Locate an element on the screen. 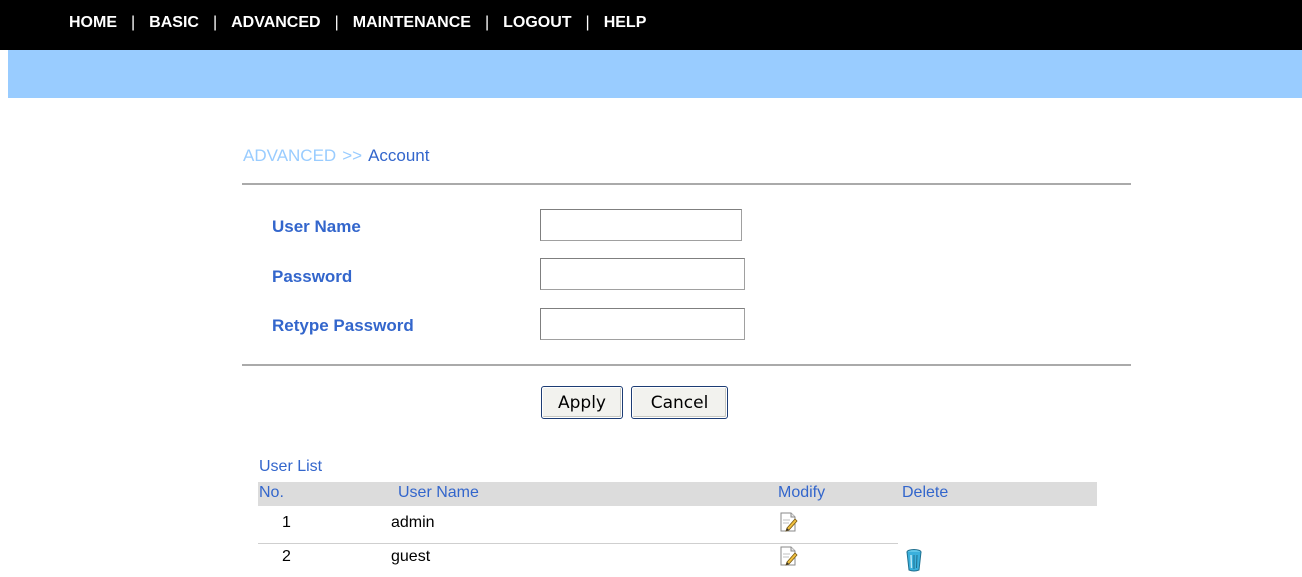 The width and height of the screenshot is (1302, 577). header-band is located at coordinates (655, 74).